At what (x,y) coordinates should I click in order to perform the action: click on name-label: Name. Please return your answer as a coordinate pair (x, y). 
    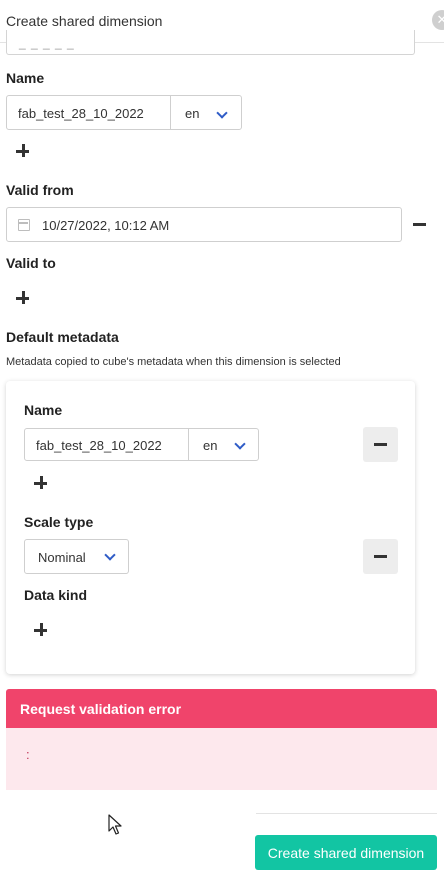
    Looking at the image, I should click on (25, 78).